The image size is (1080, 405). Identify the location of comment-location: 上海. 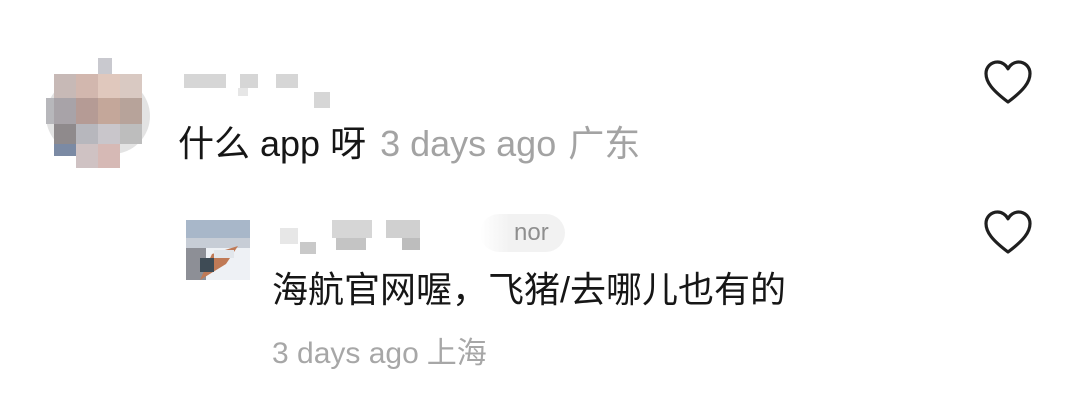
(456, 353).